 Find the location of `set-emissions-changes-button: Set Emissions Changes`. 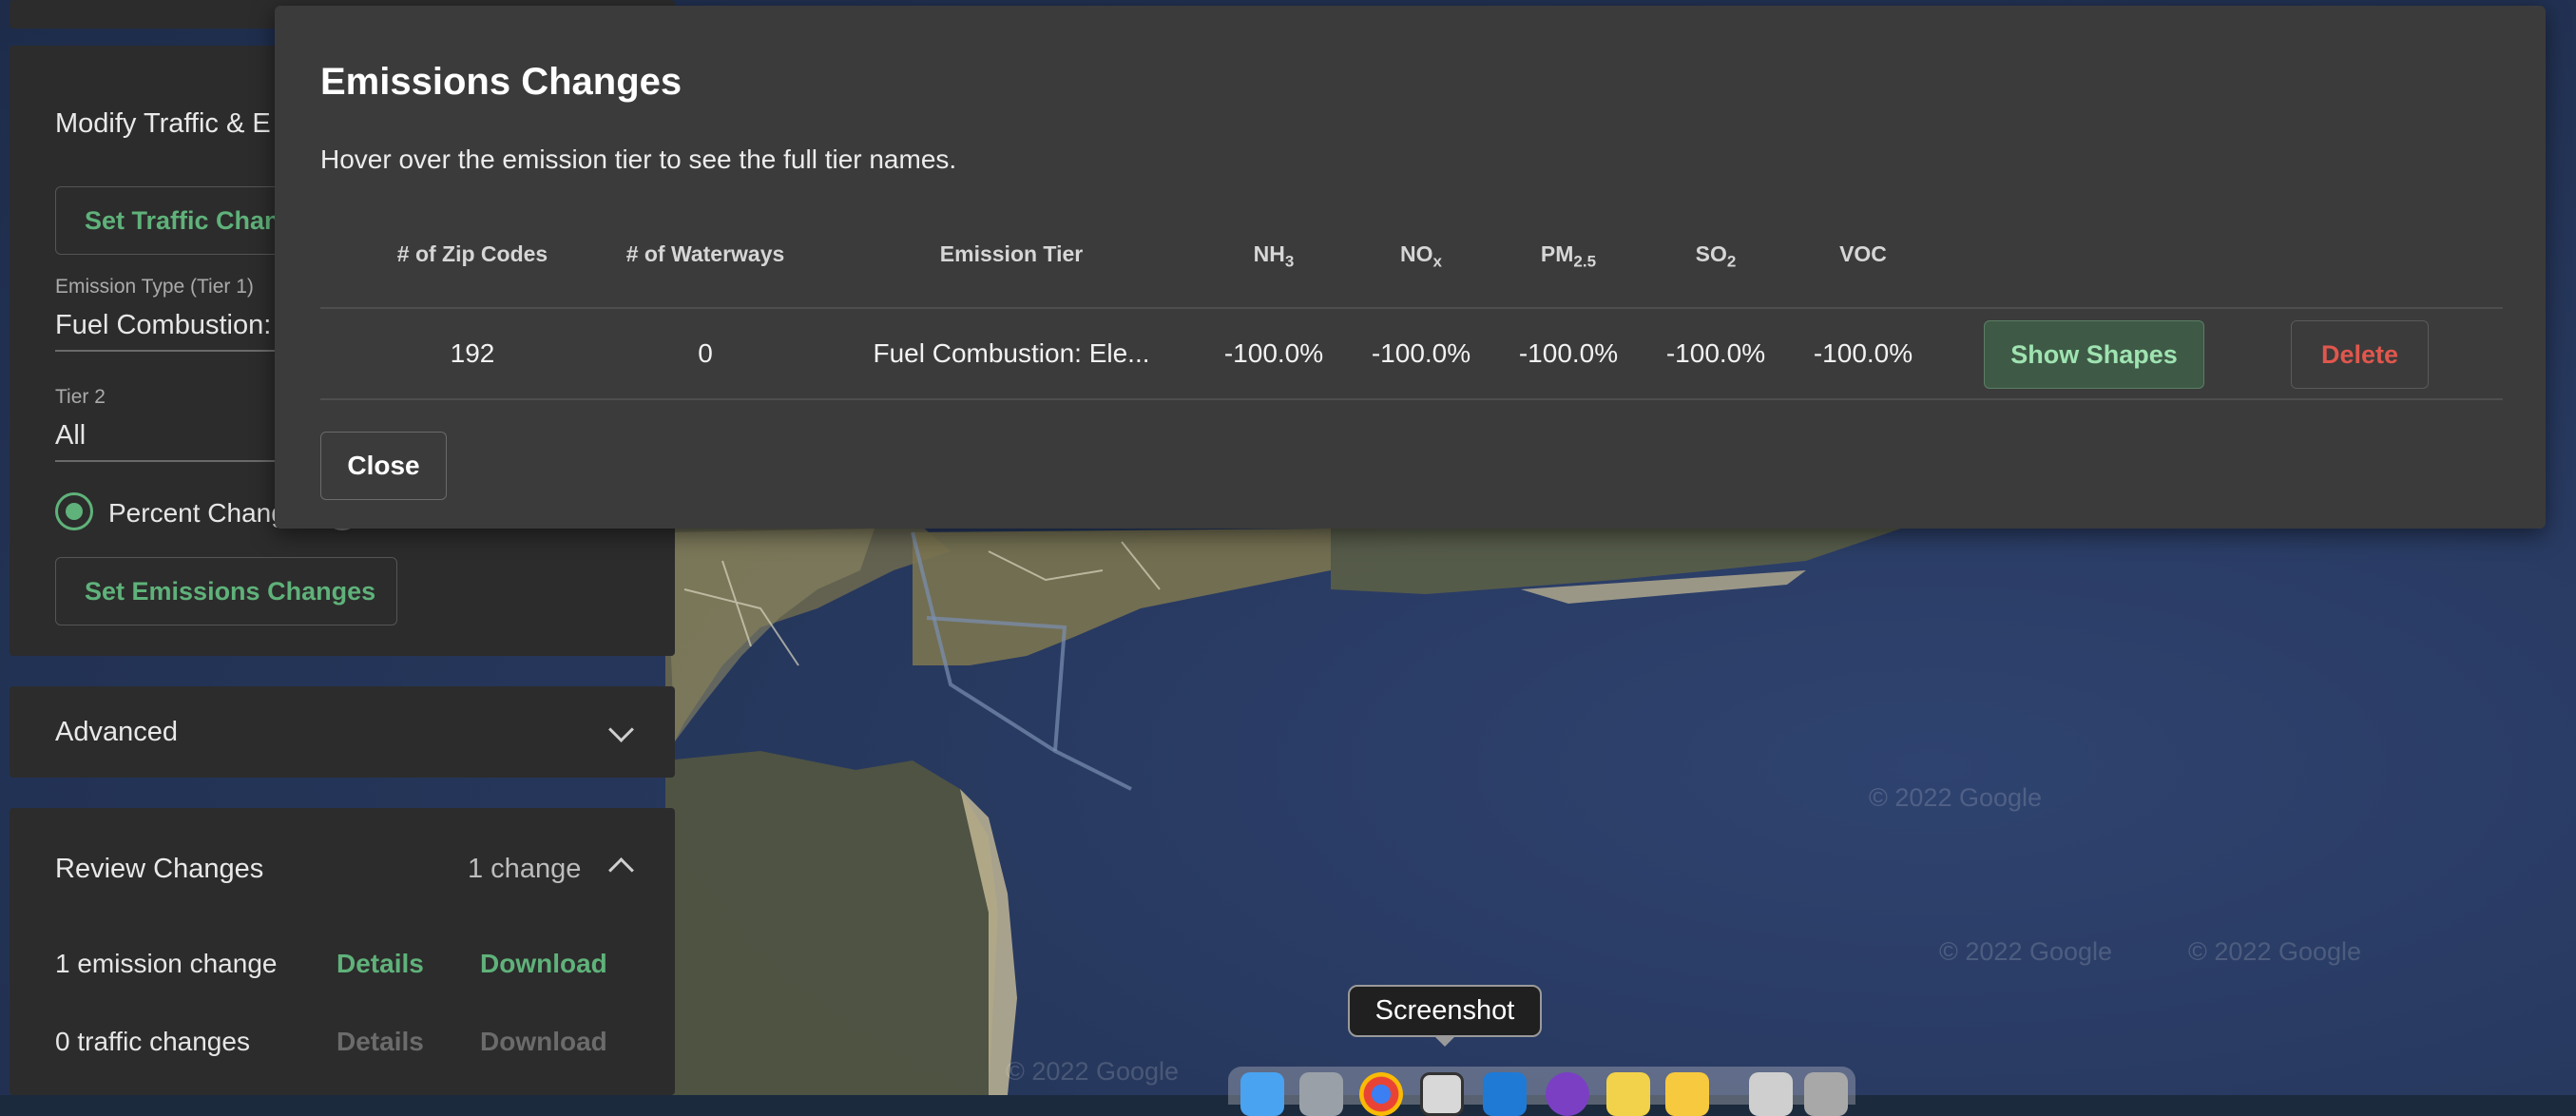

set-emissions-changes-button: Set Emissions Changes is located at coordinates (226, 591).